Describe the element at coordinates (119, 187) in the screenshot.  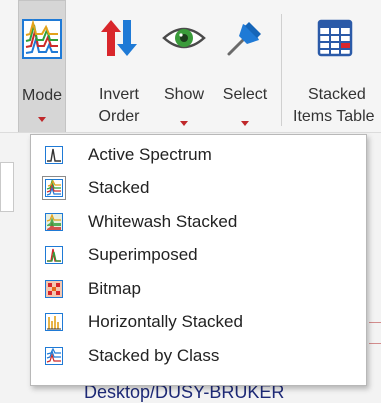
I see `menu-item-label: Stacked` at that location.